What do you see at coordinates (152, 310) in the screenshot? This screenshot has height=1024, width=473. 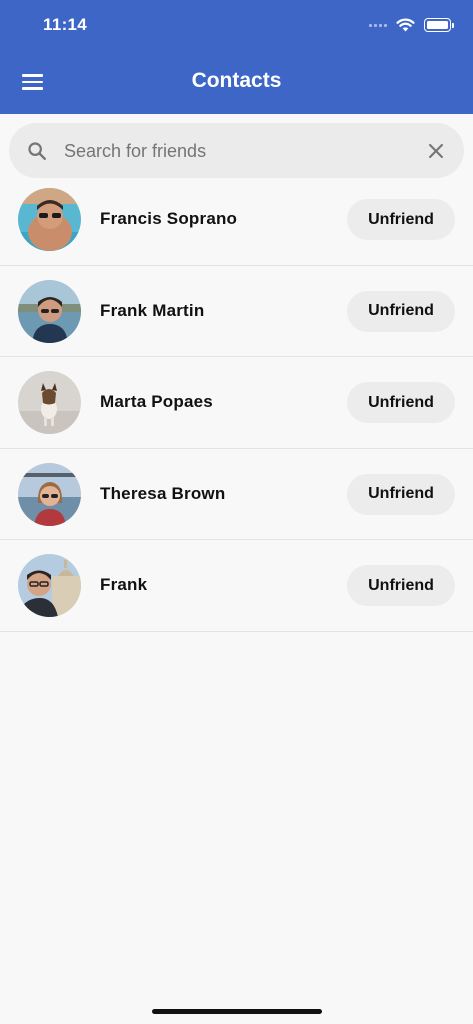 I see `contact-name: Frank Martin` at bounding box center [152, 310].